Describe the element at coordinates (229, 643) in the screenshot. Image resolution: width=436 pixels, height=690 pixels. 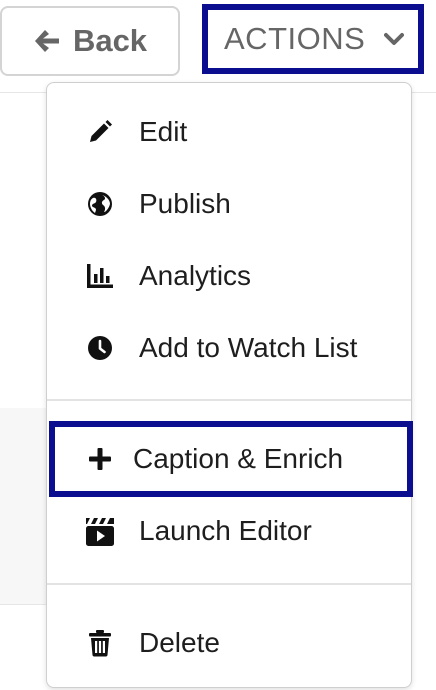
I see `menu-item-delete: Delete` at that location.